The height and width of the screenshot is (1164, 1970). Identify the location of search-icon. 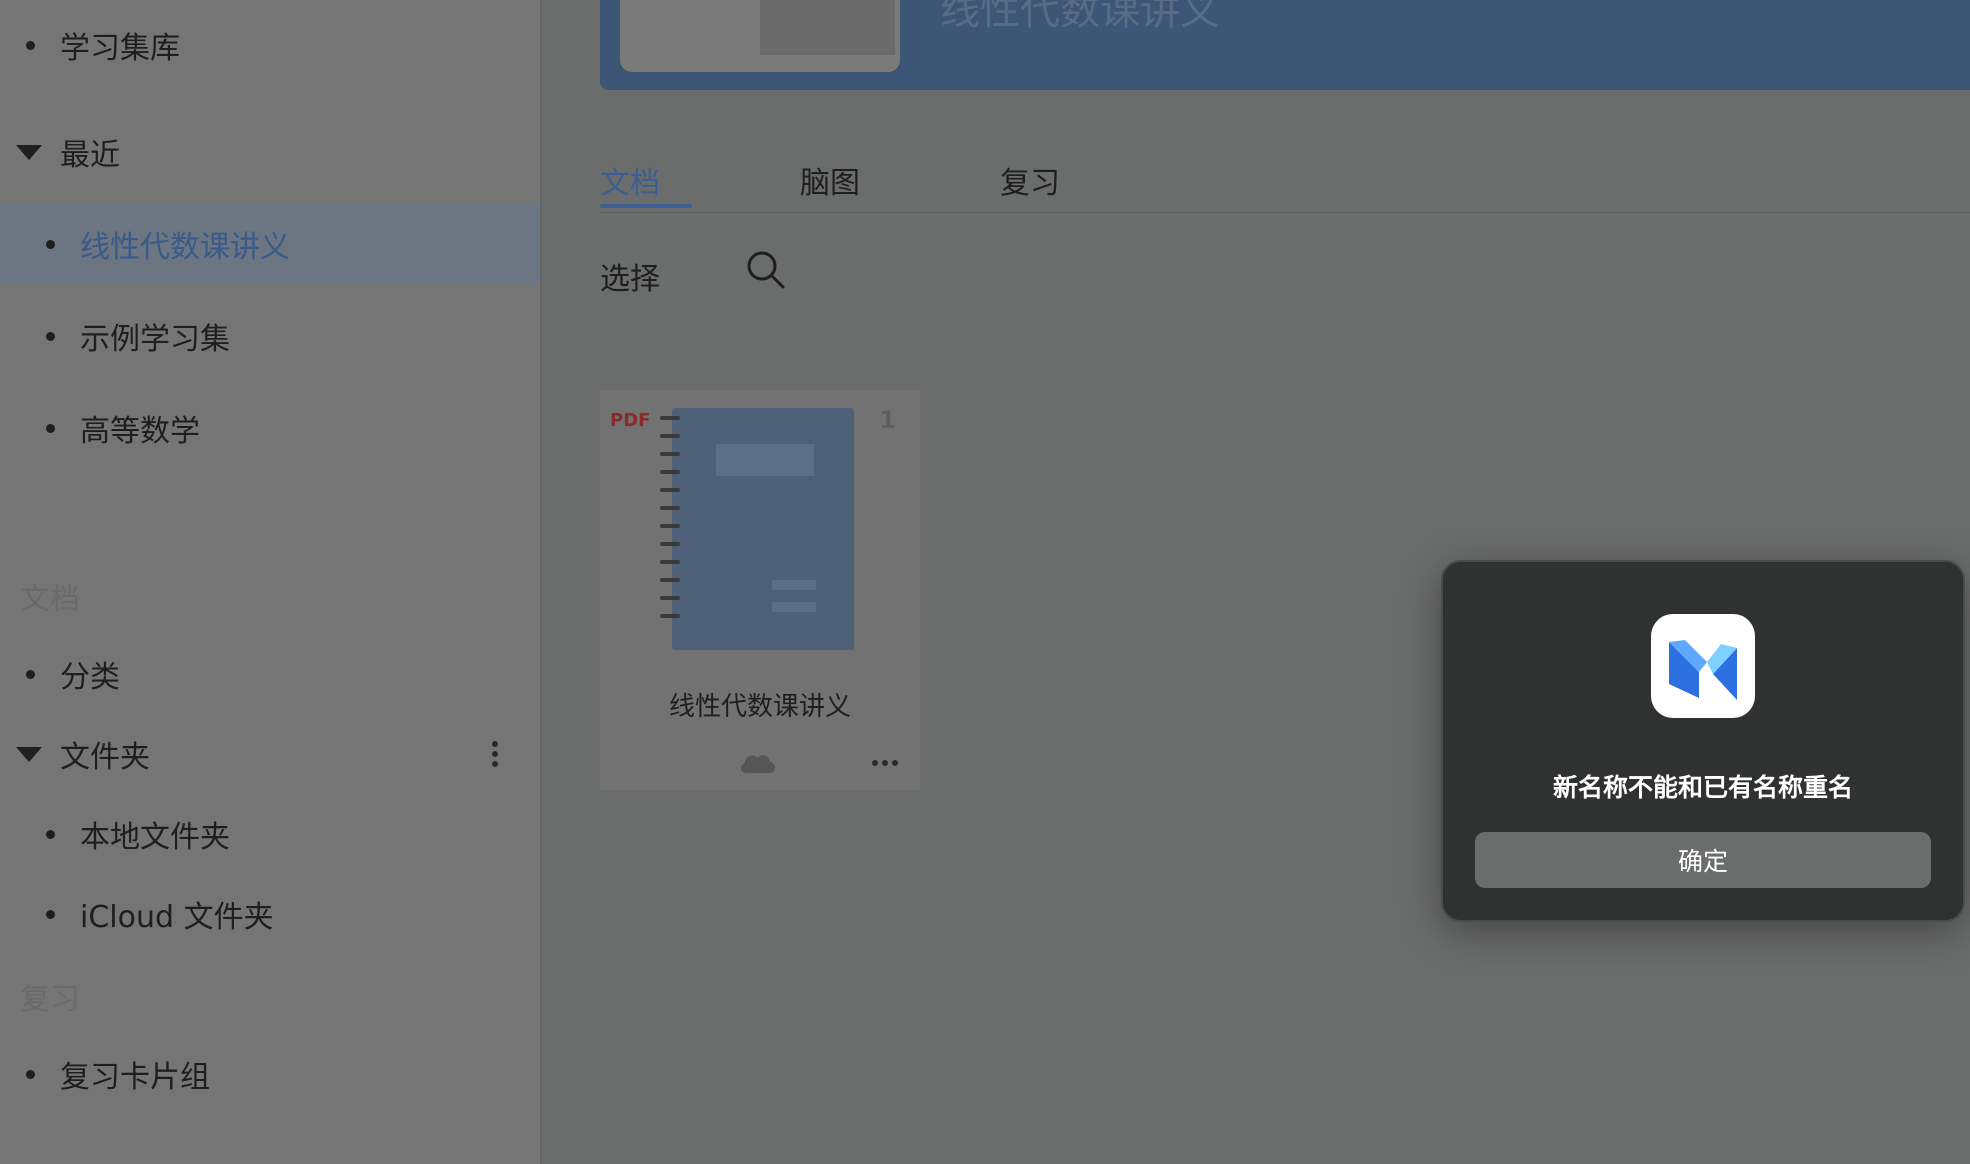
(766, 270).